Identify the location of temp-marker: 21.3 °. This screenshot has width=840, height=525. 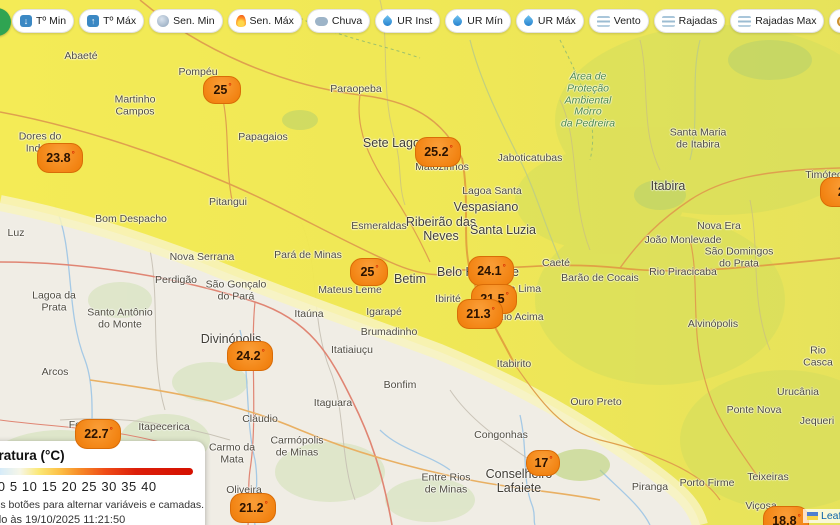
(480, 314).